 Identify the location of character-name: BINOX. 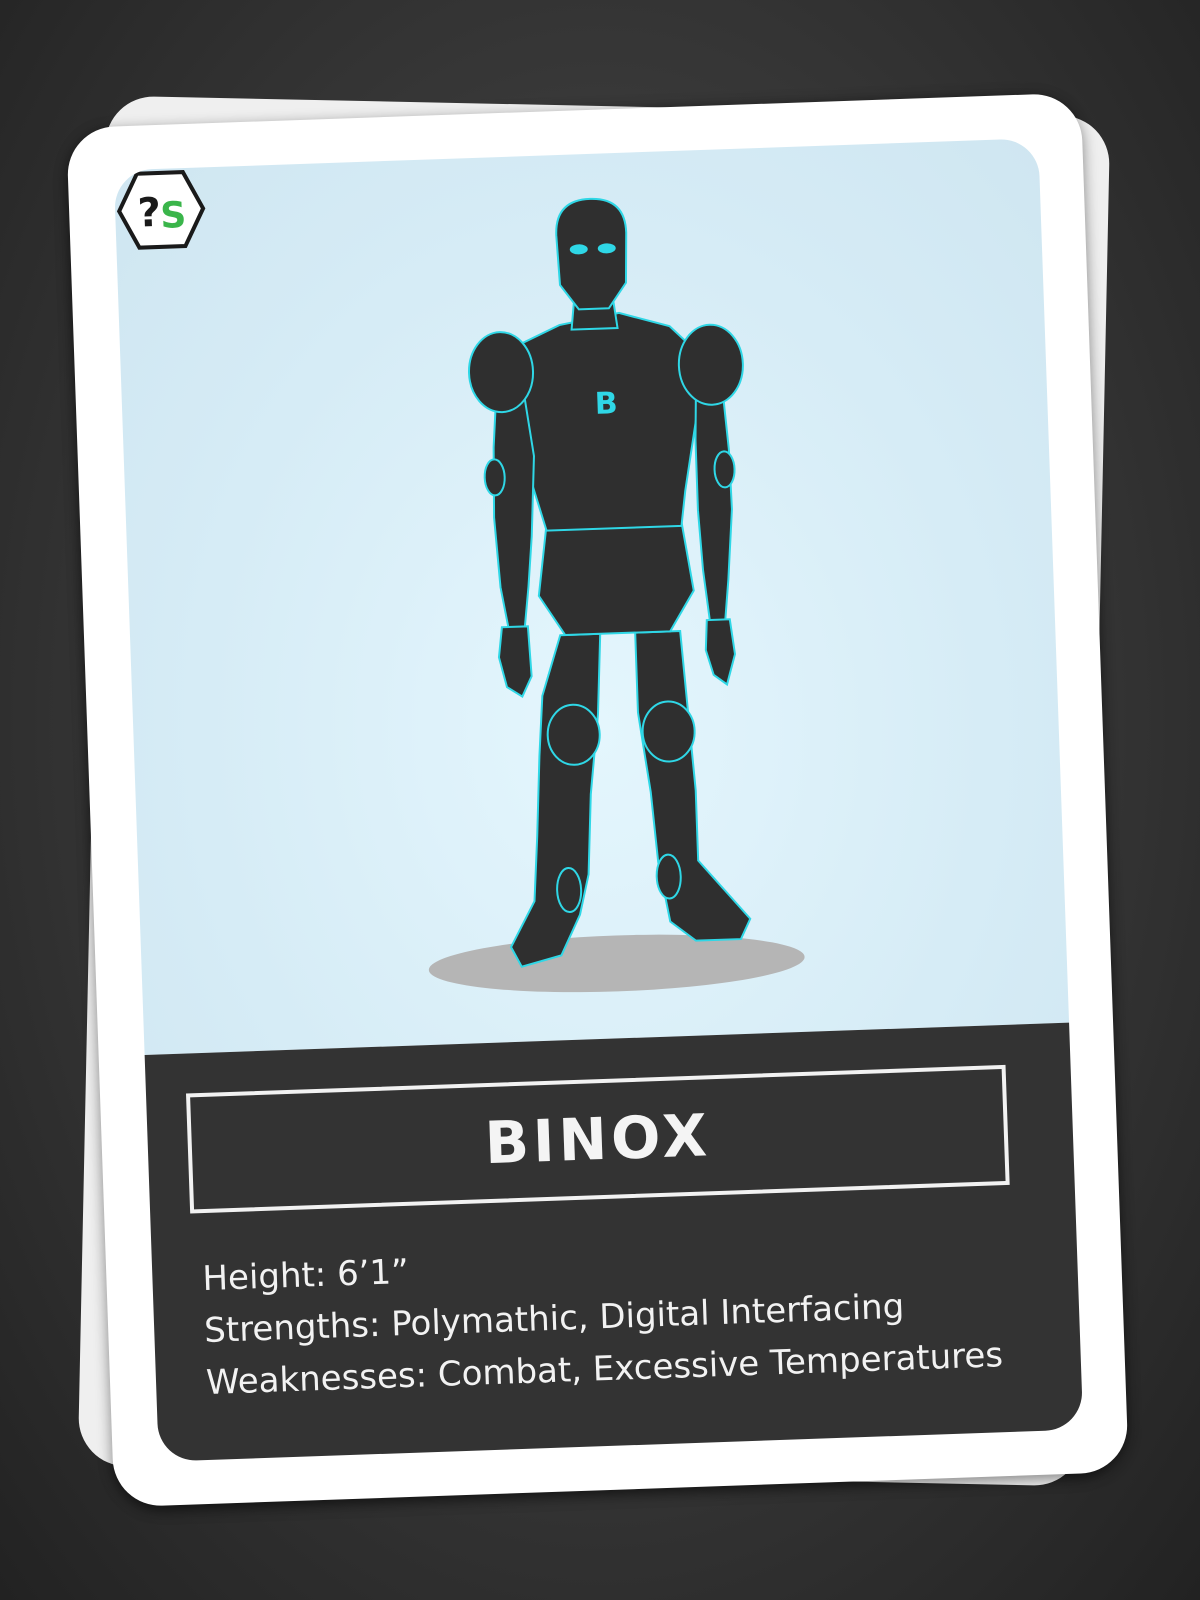
(598, 1139).